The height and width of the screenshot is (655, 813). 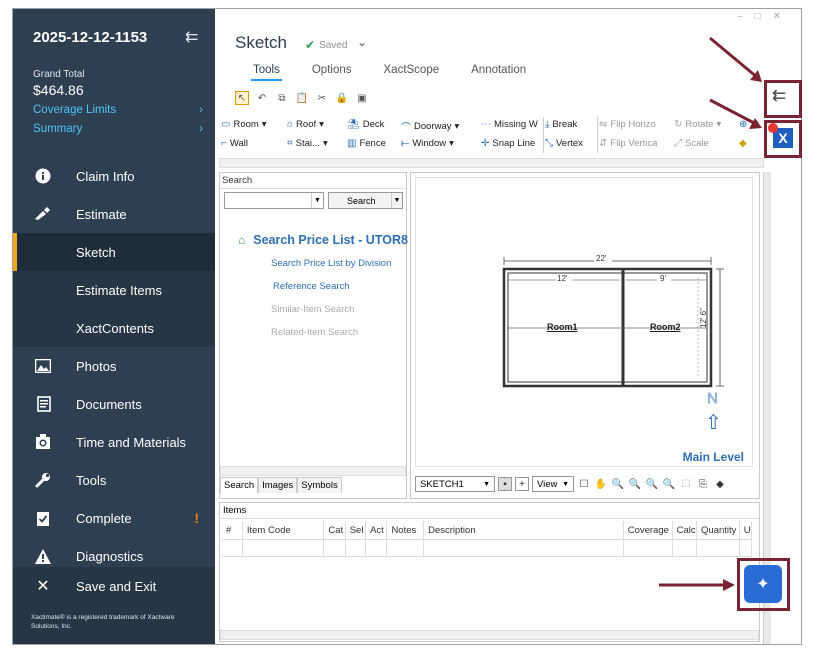 I want to click on layers-icon: ◆, so click(x=720, y=484).